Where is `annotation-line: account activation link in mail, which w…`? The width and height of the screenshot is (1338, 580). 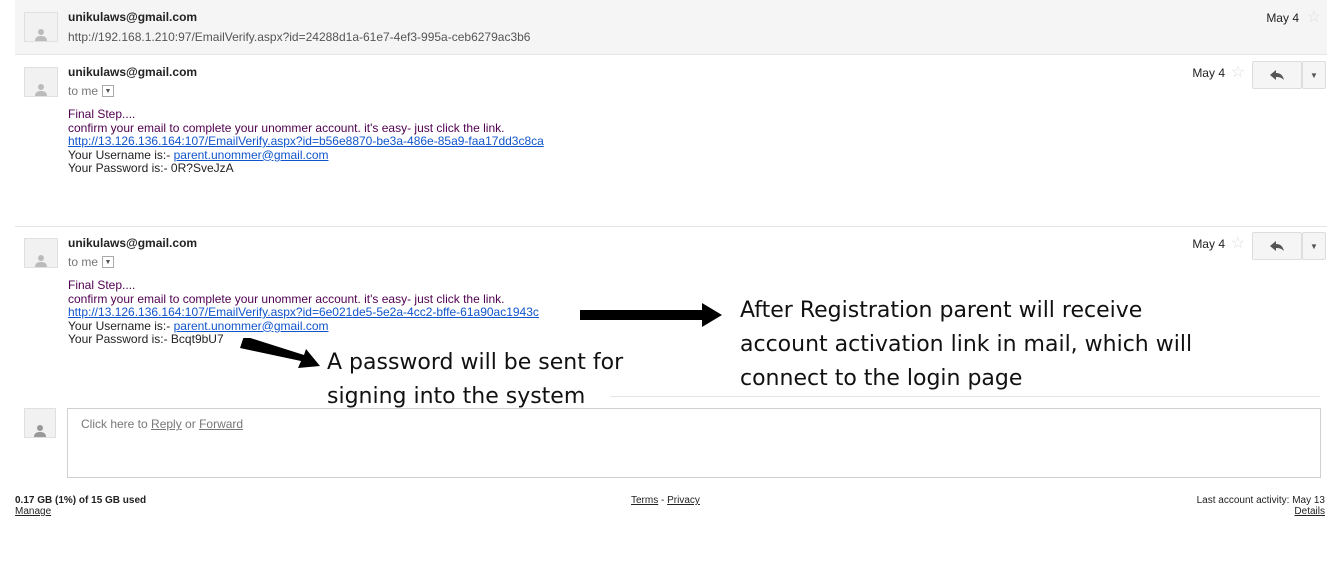 annotation-line: account activation link in mail, which w… is located at coordinates (966, 344).